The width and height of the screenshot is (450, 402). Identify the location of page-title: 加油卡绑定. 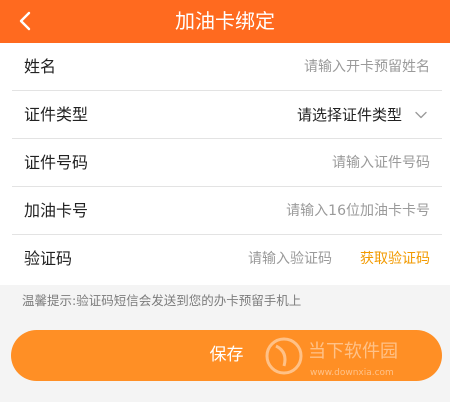
(225, 21).